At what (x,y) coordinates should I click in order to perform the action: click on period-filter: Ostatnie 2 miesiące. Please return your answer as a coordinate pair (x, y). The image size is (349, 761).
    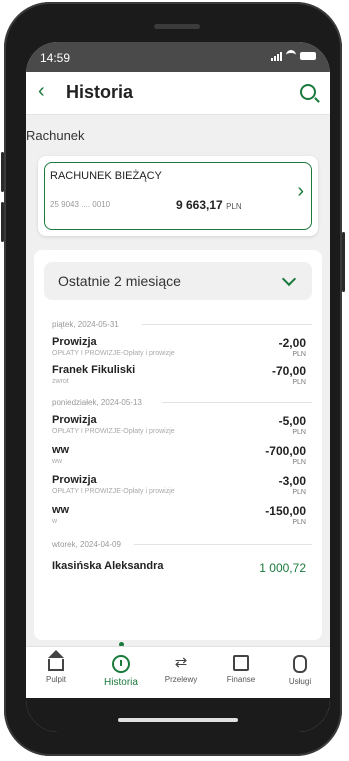
    Looking at the image, I should click on (178, 281).